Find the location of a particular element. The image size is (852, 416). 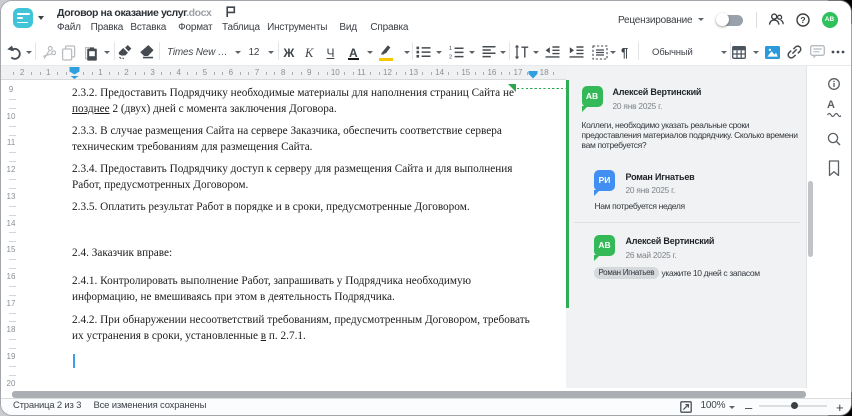

svg-text: 2 is located at coordinates (450, 56).